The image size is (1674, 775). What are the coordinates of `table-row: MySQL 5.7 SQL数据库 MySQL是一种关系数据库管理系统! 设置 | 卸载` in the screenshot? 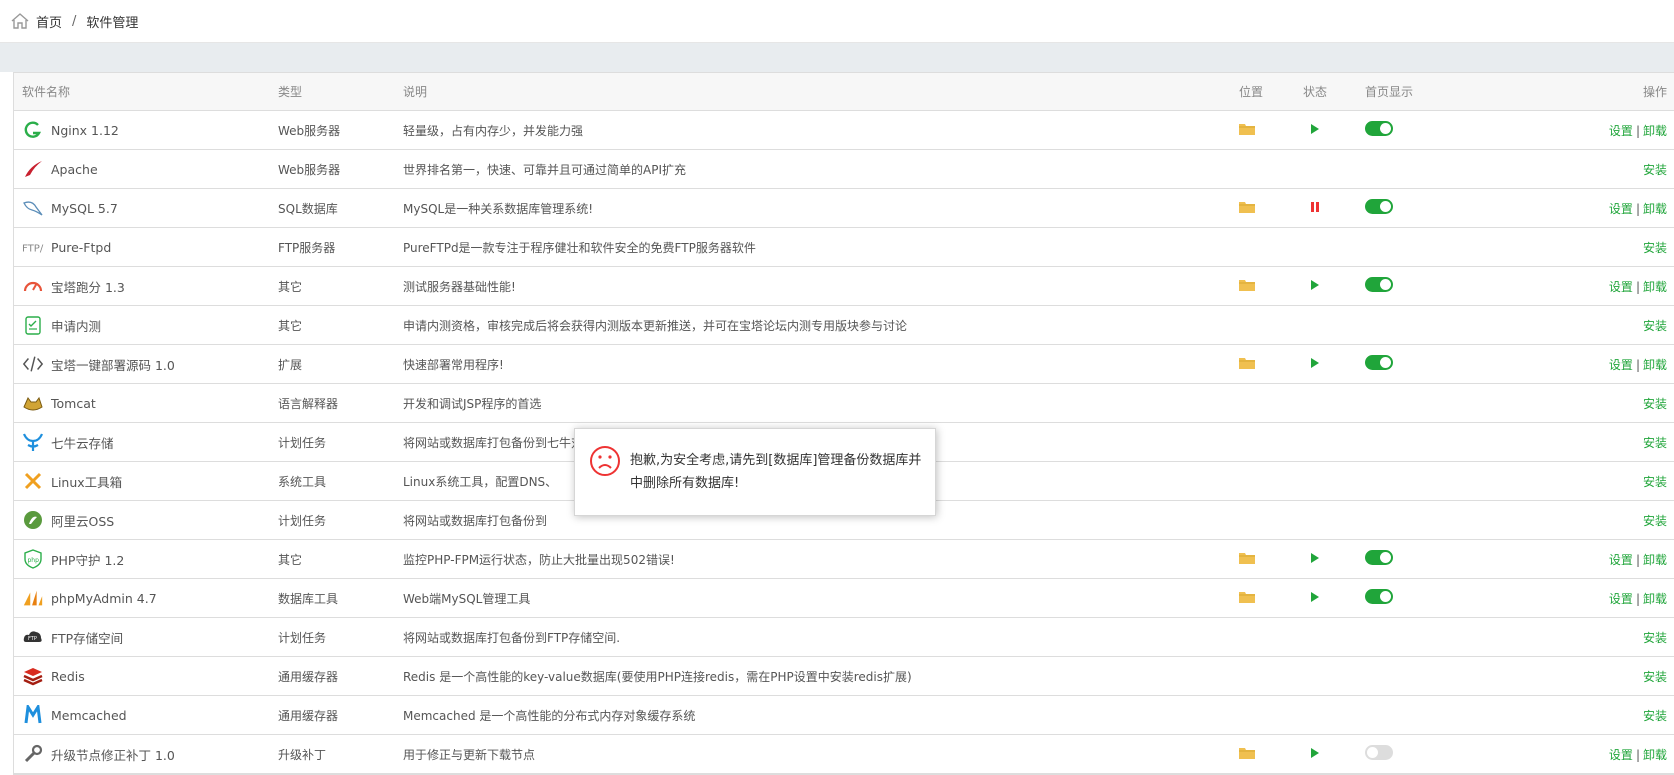 It's located at (844, 208).